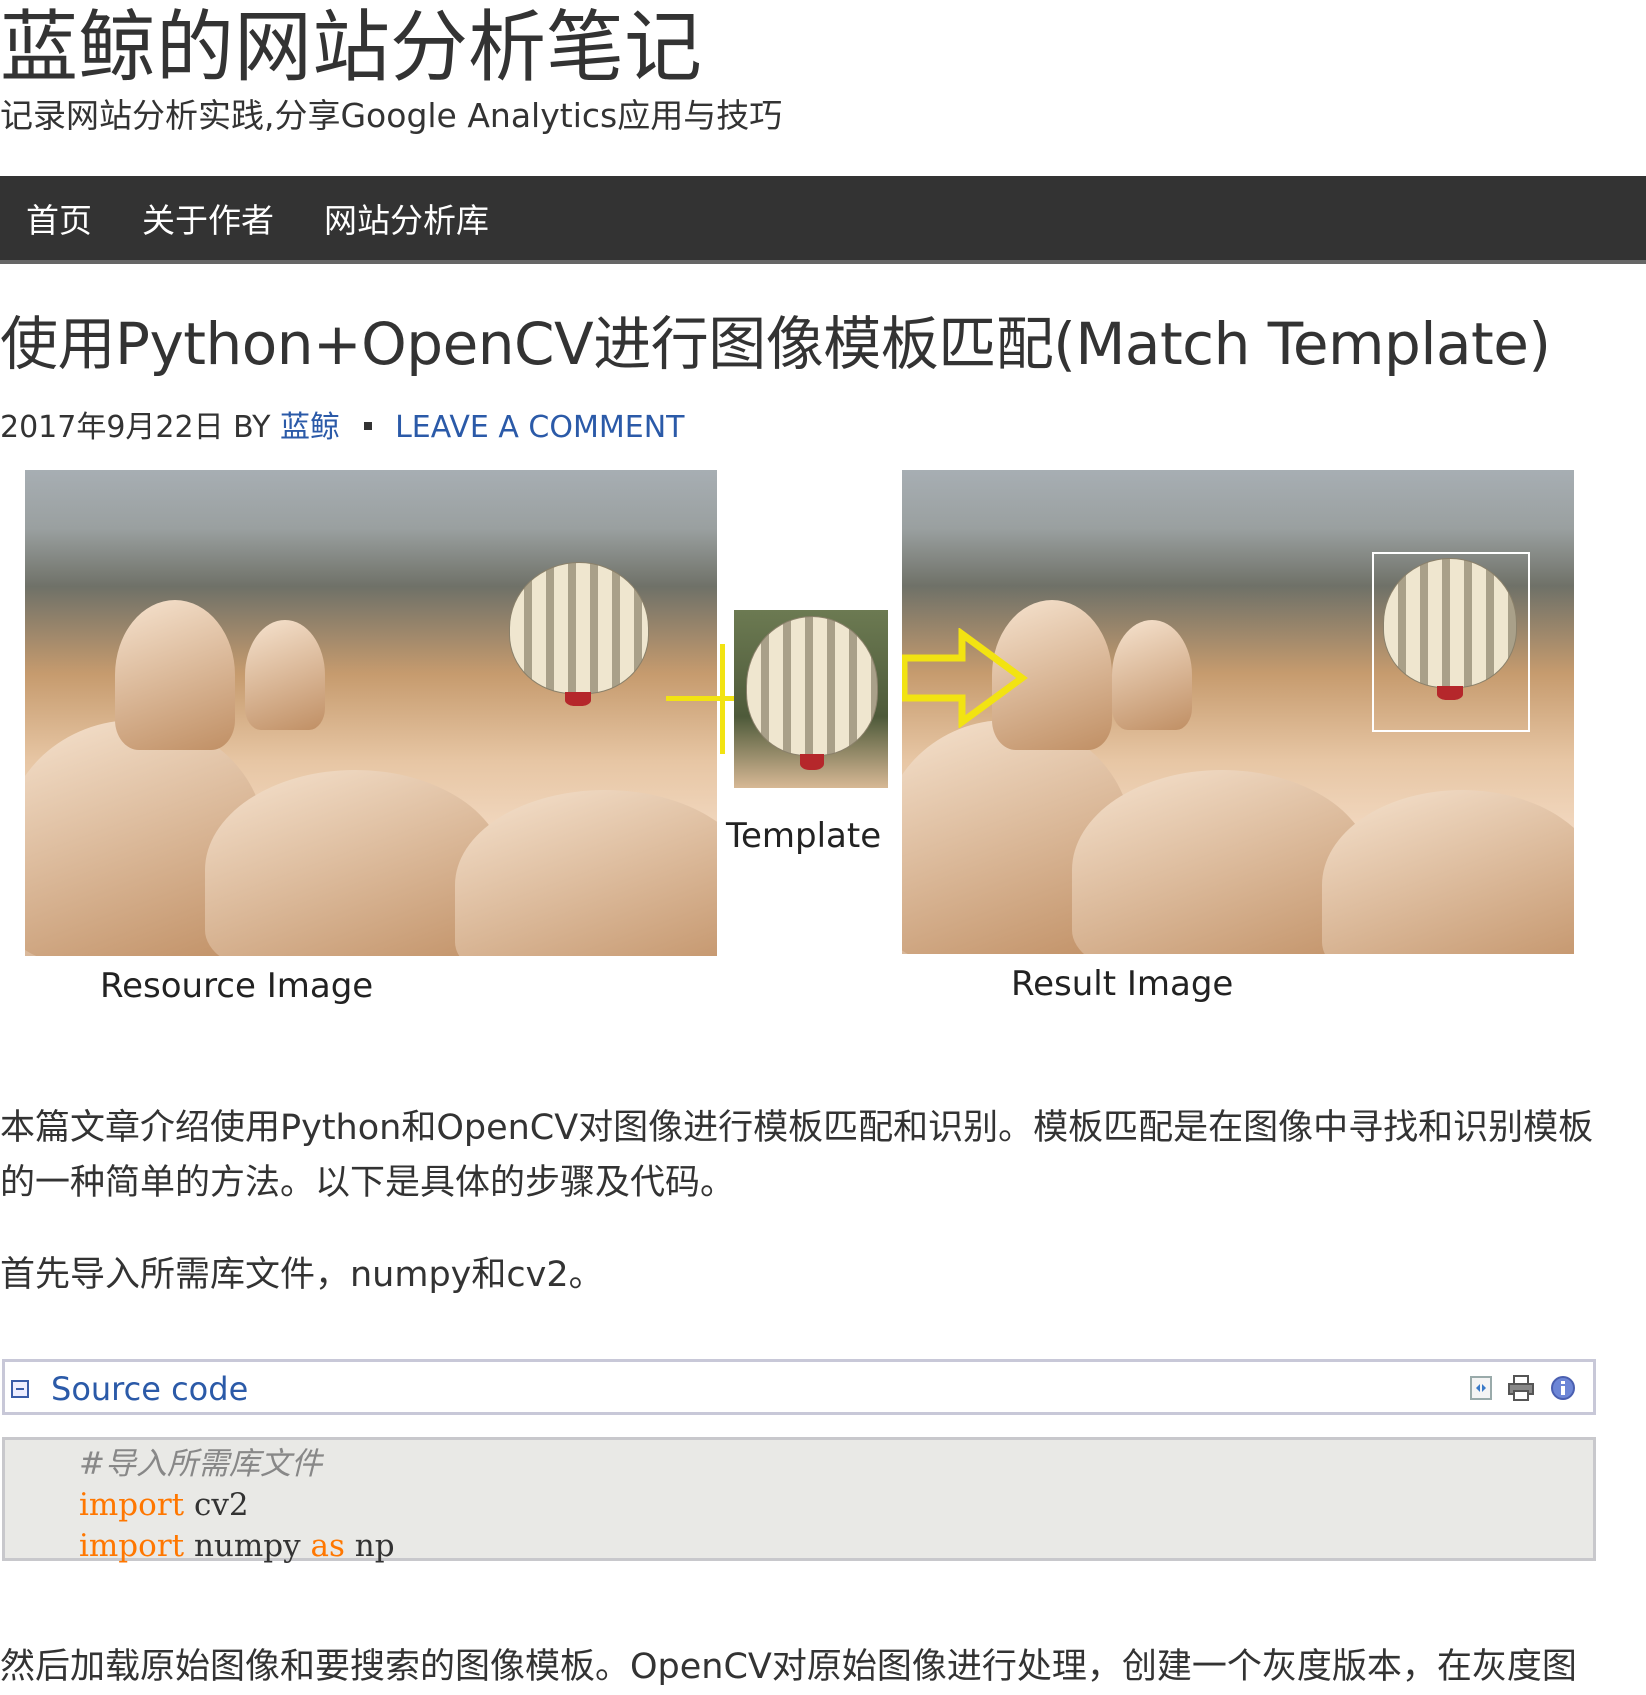 The image size is (1646, 1695). I want to click on code-line-1: #导入所需库文件, so click(200, 1464).